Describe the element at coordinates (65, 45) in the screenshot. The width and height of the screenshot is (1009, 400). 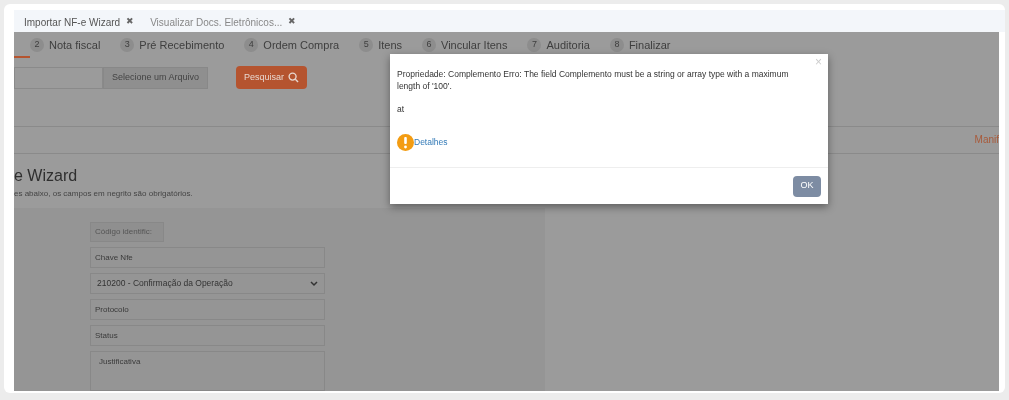
I see `wizard-step: 2 Nota fiscal` at that location.